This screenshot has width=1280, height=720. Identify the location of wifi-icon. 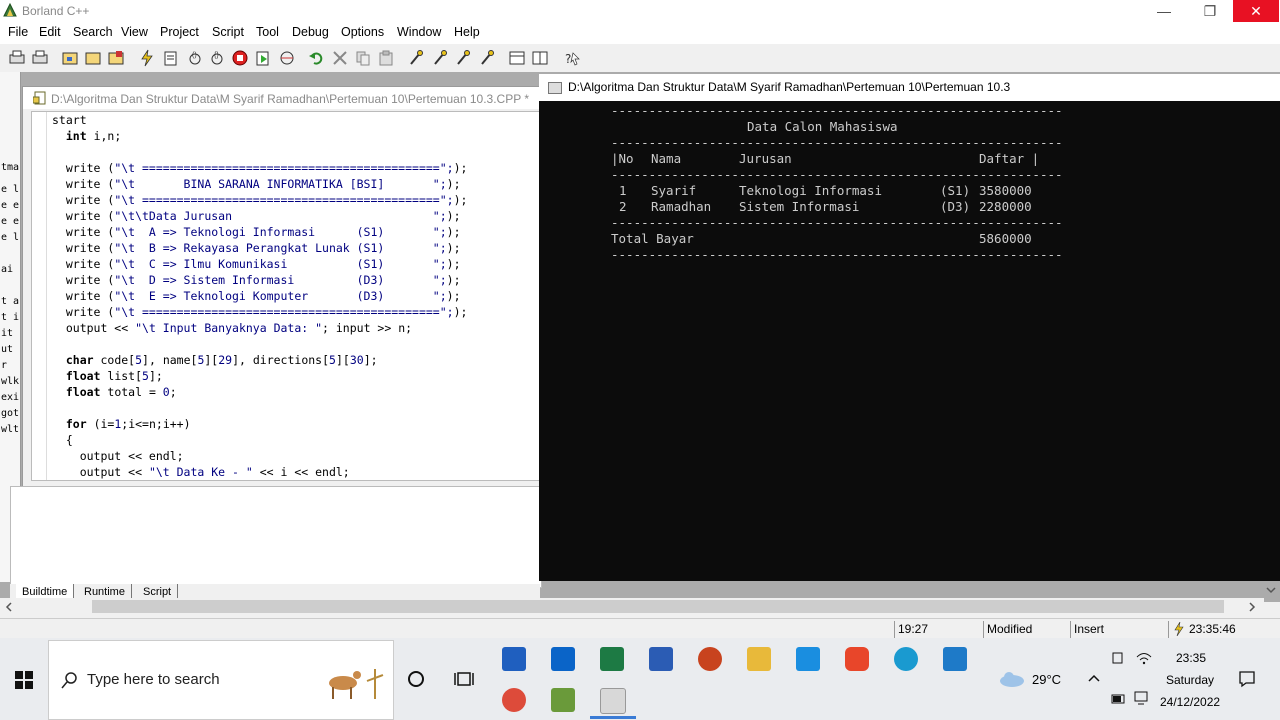
(1144, 658).